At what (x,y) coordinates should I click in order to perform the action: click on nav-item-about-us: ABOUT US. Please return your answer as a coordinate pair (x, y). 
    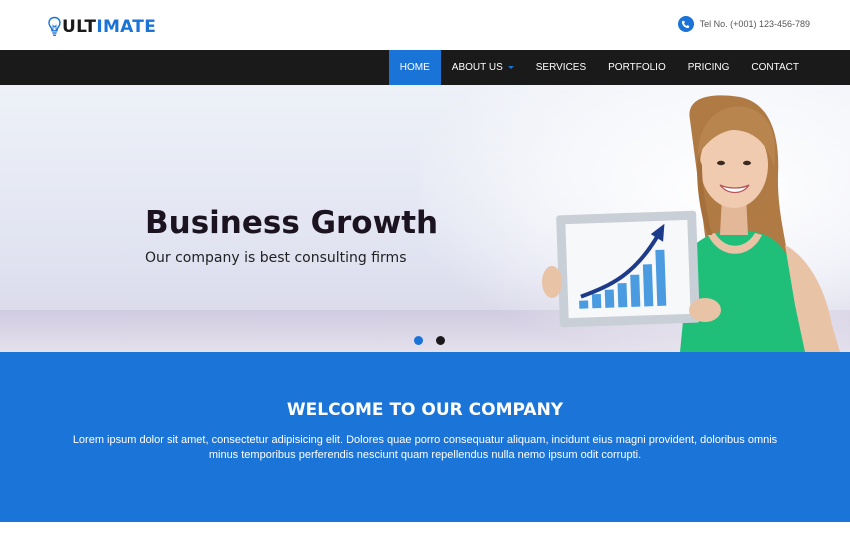
    Looking at the image, I should click on (483, 67).